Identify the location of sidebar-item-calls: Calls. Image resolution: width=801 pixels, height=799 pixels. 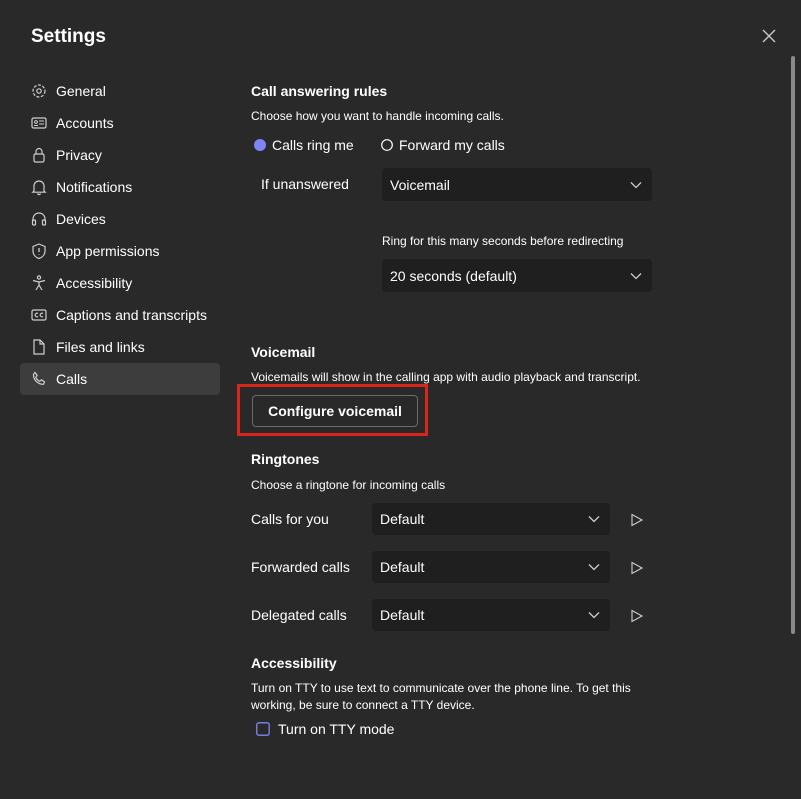
(120, 379).